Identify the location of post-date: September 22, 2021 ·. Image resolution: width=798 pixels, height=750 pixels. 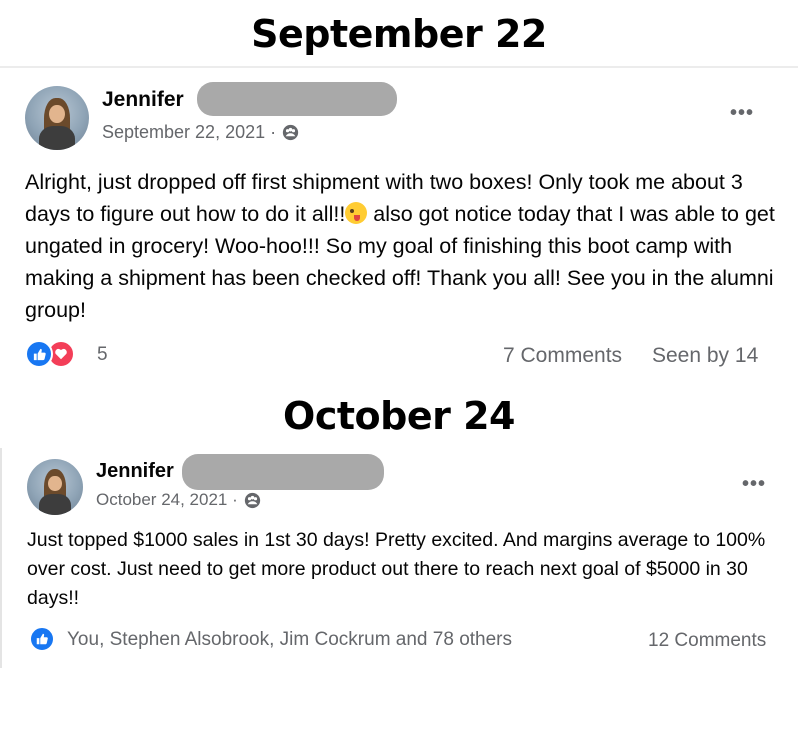
(189, 132).